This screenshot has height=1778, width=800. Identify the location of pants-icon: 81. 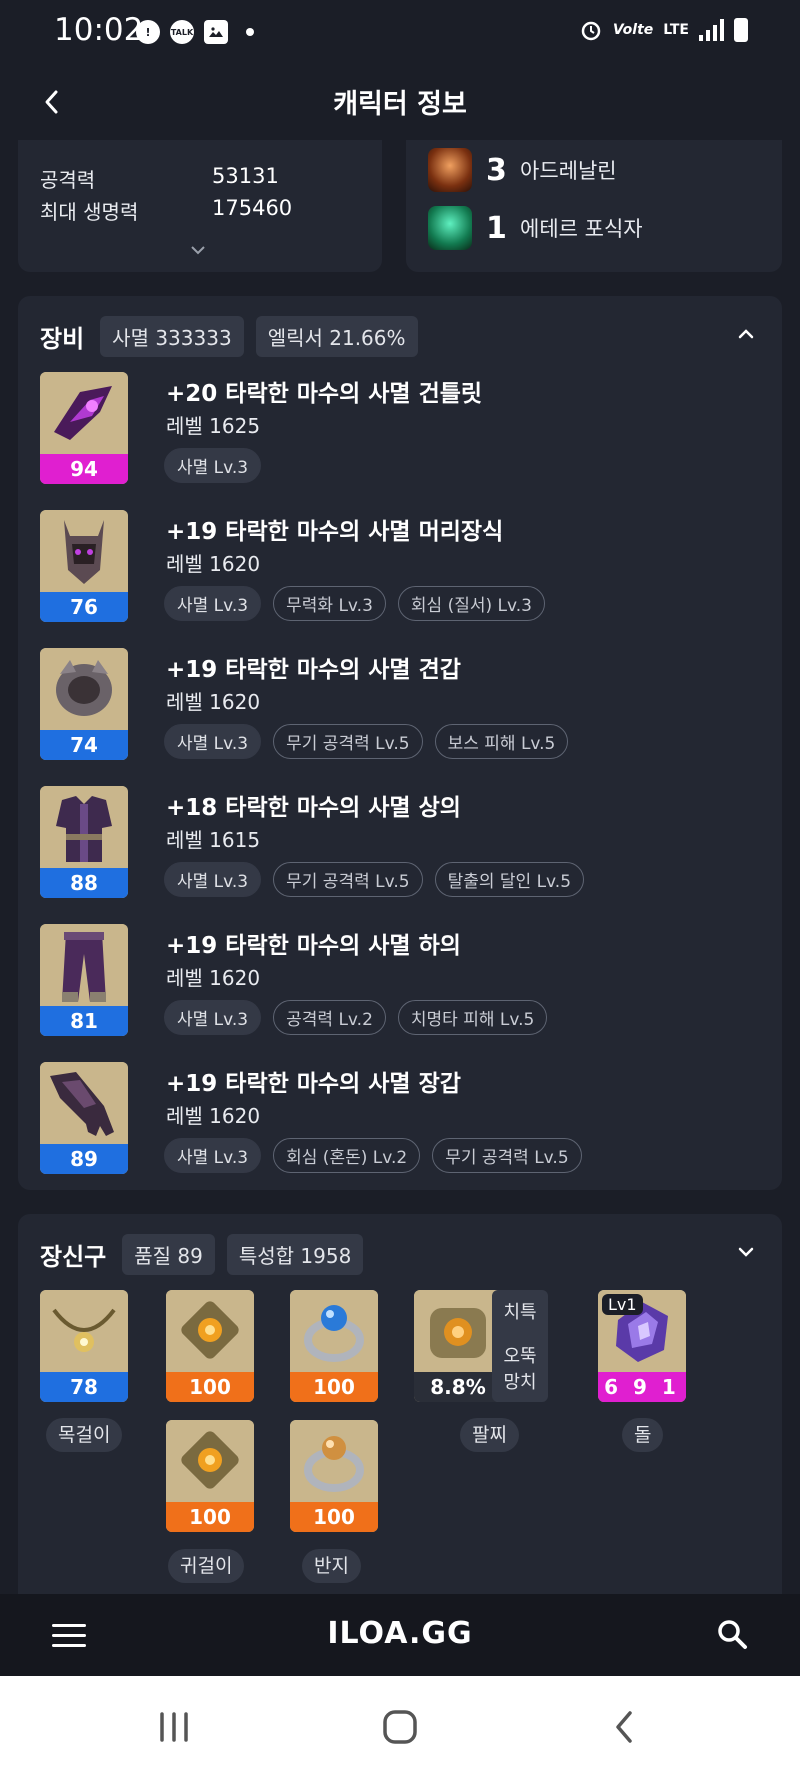
(84, 980).